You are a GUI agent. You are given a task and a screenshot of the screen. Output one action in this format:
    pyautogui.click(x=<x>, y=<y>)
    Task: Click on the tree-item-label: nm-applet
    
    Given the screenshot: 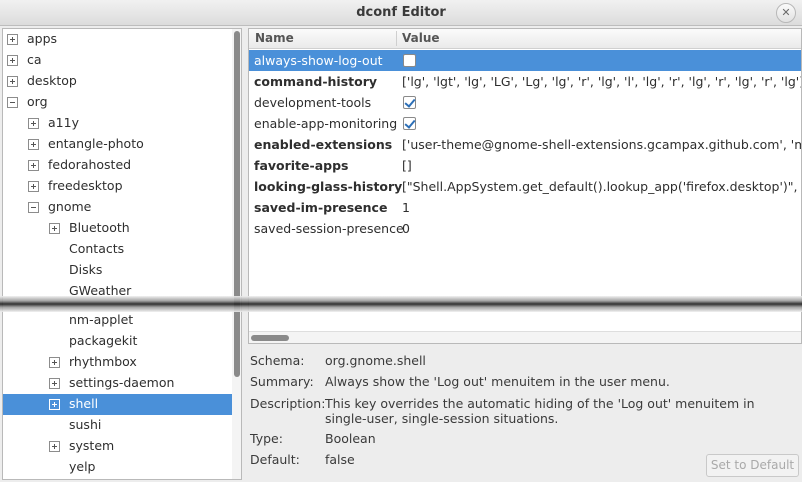 What is the action you would take?
    pyautogui.click(x=101, y=319)
    